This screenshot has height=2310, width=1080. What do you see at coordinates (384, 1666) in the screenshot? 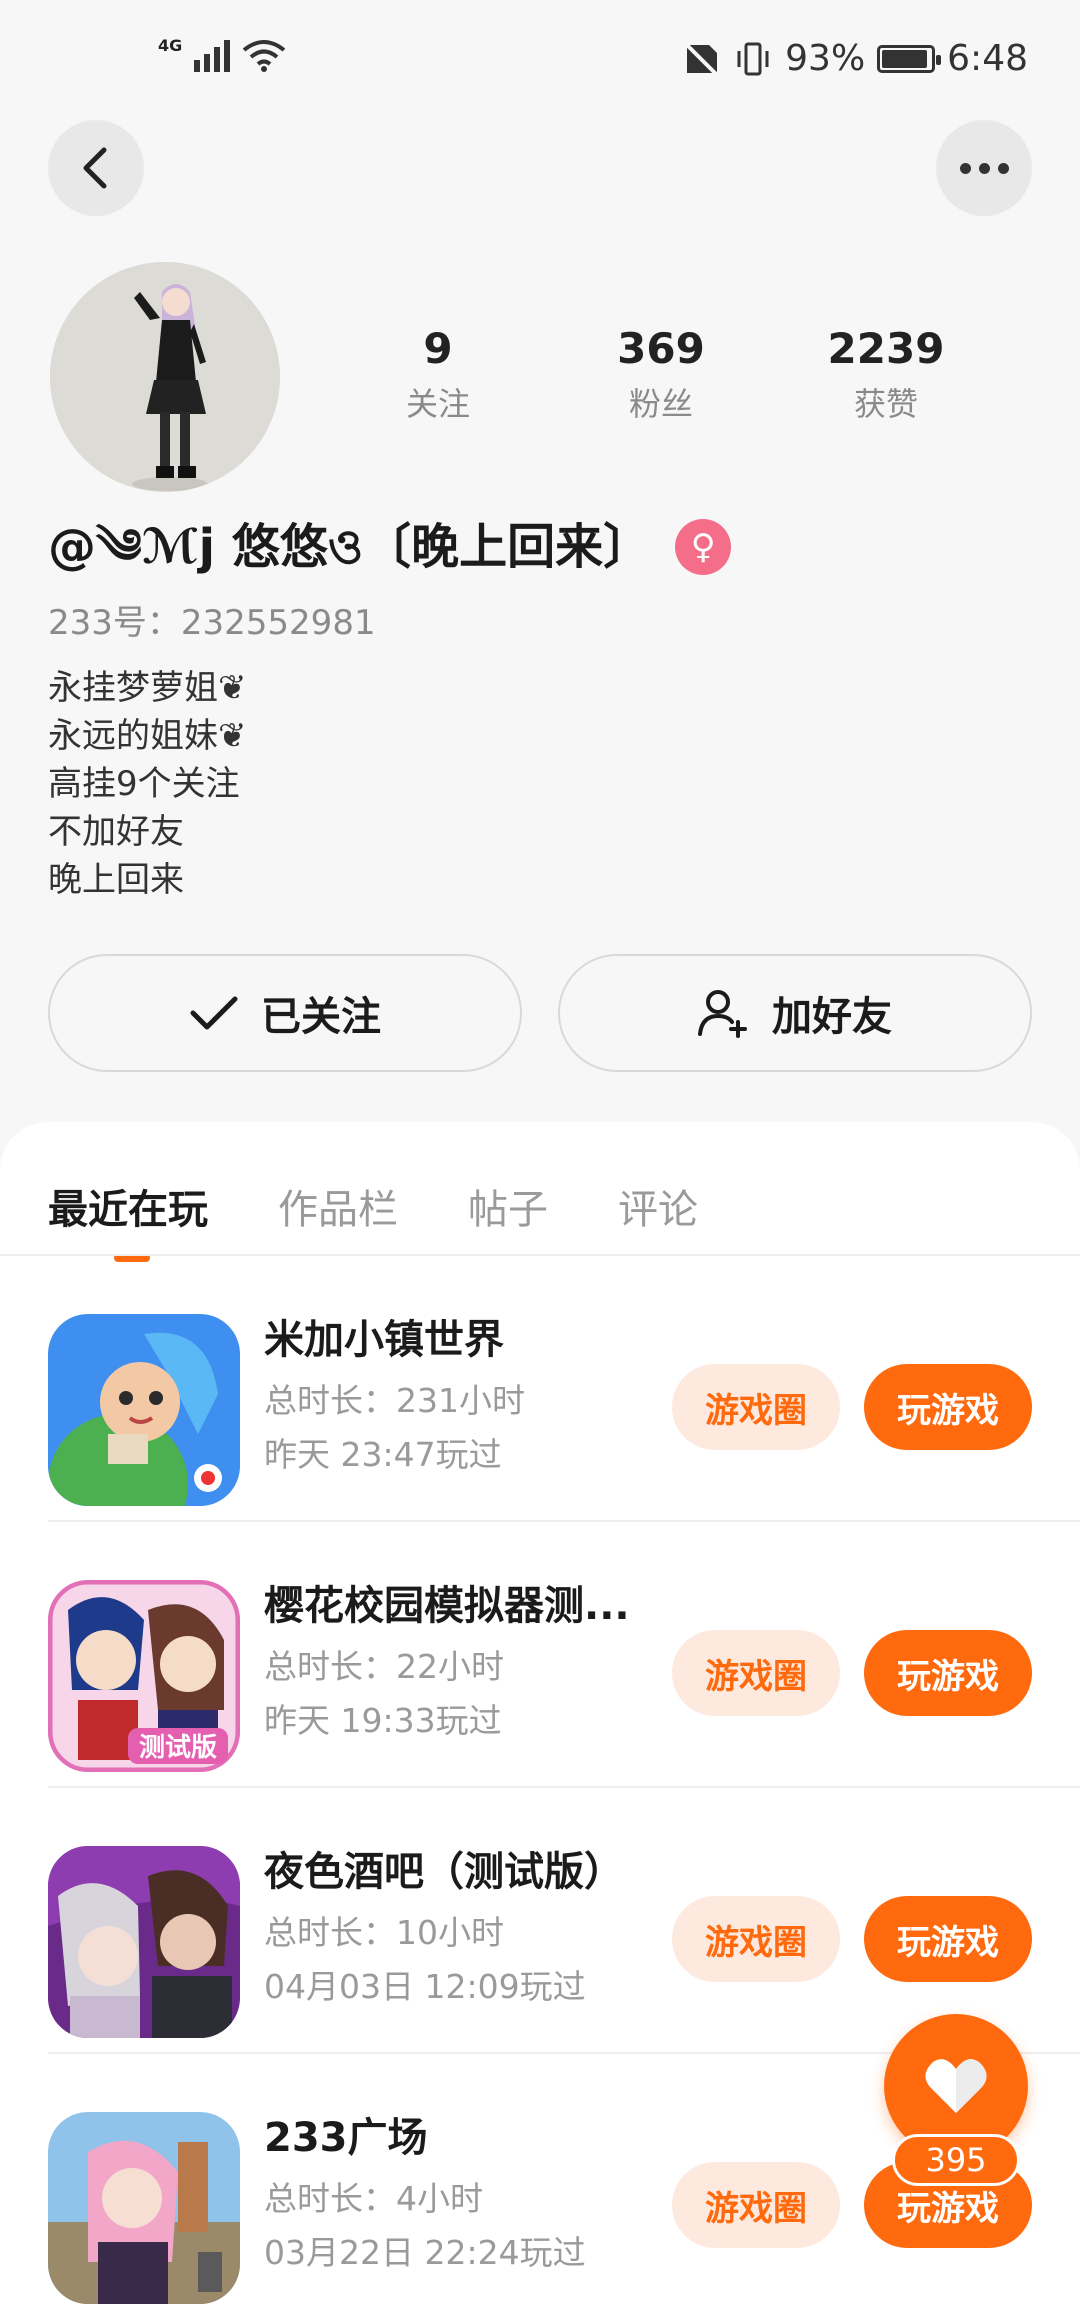
I see `game-duration: 总时长：22小时` at bounding box center [384, 1666].